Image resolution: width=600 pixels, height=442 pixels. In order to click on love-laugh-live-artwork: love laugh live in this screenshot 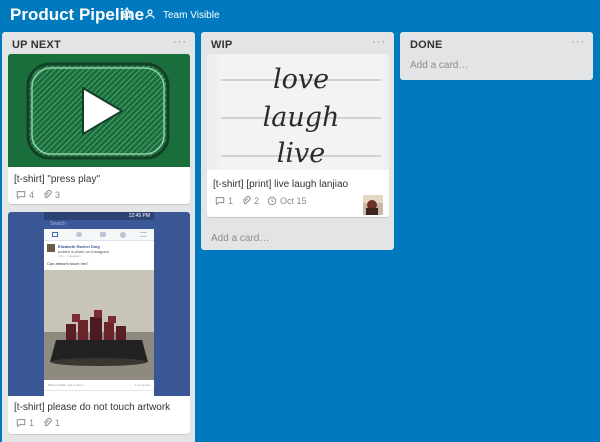, I will do `click(301, 112)`.